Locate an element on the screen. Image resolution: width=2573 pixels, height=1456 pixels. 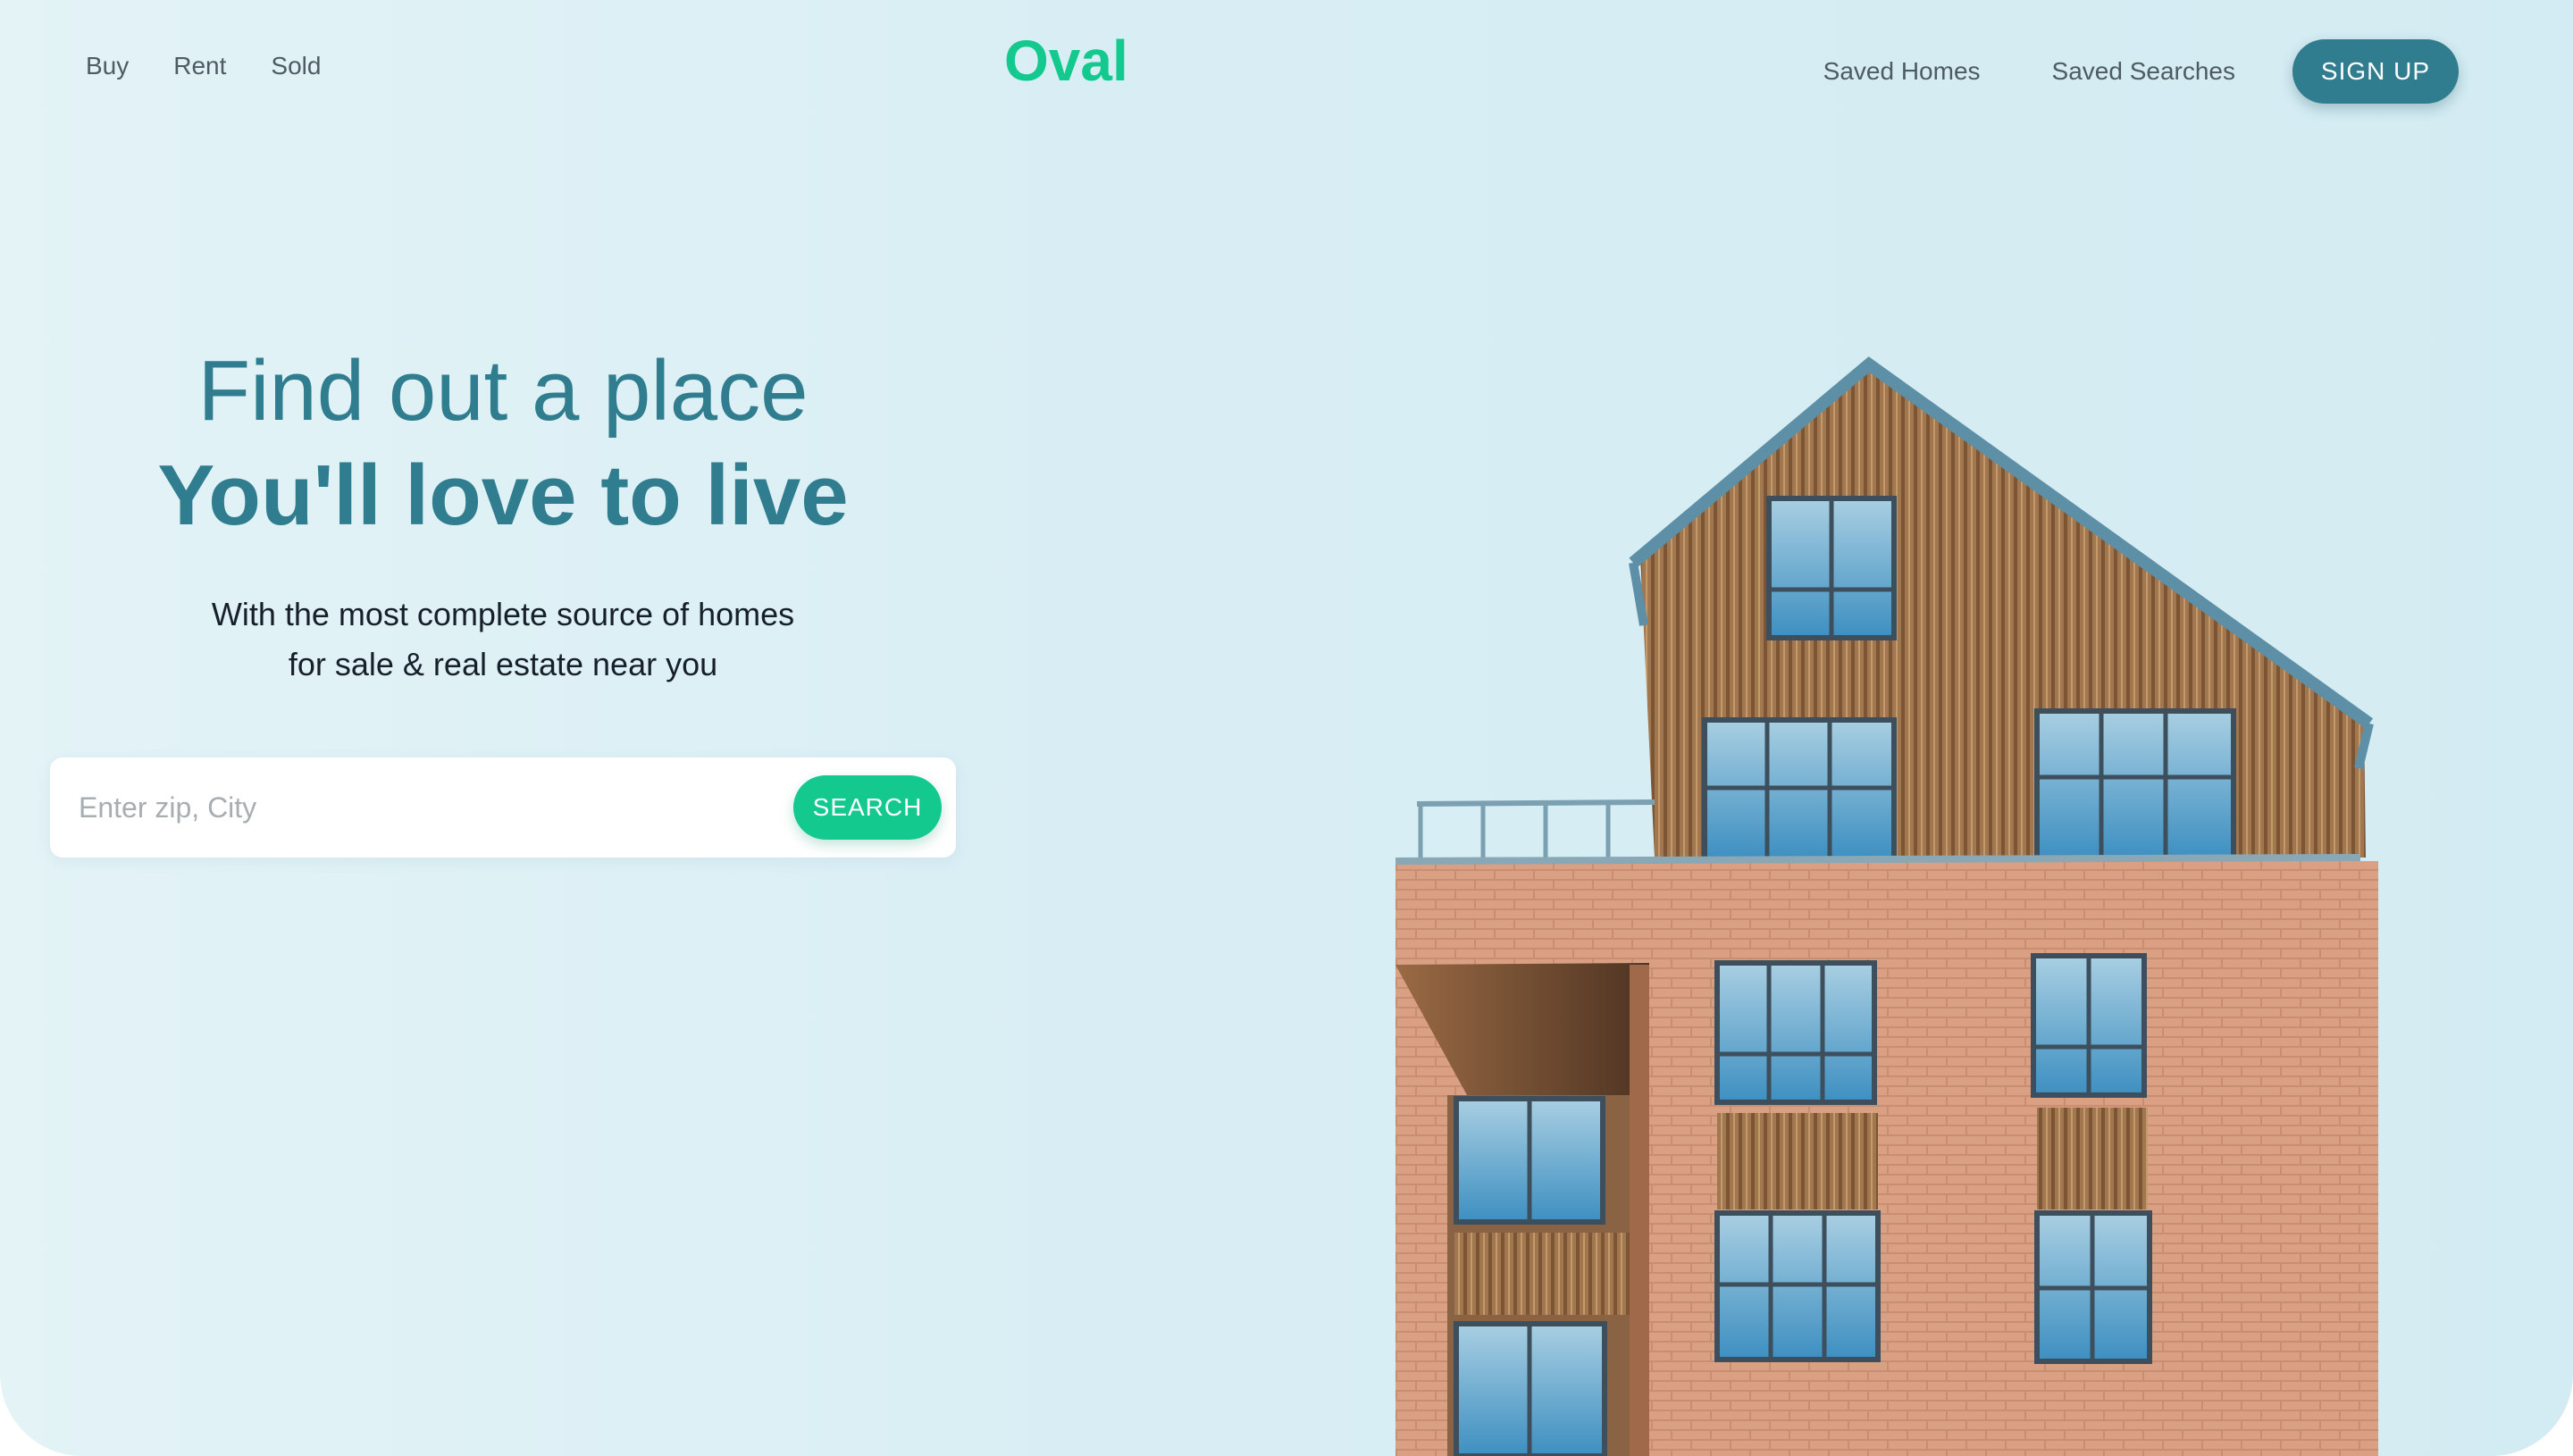
saved-searches-link: Saved Searches is located at coordinates (2143, 71).